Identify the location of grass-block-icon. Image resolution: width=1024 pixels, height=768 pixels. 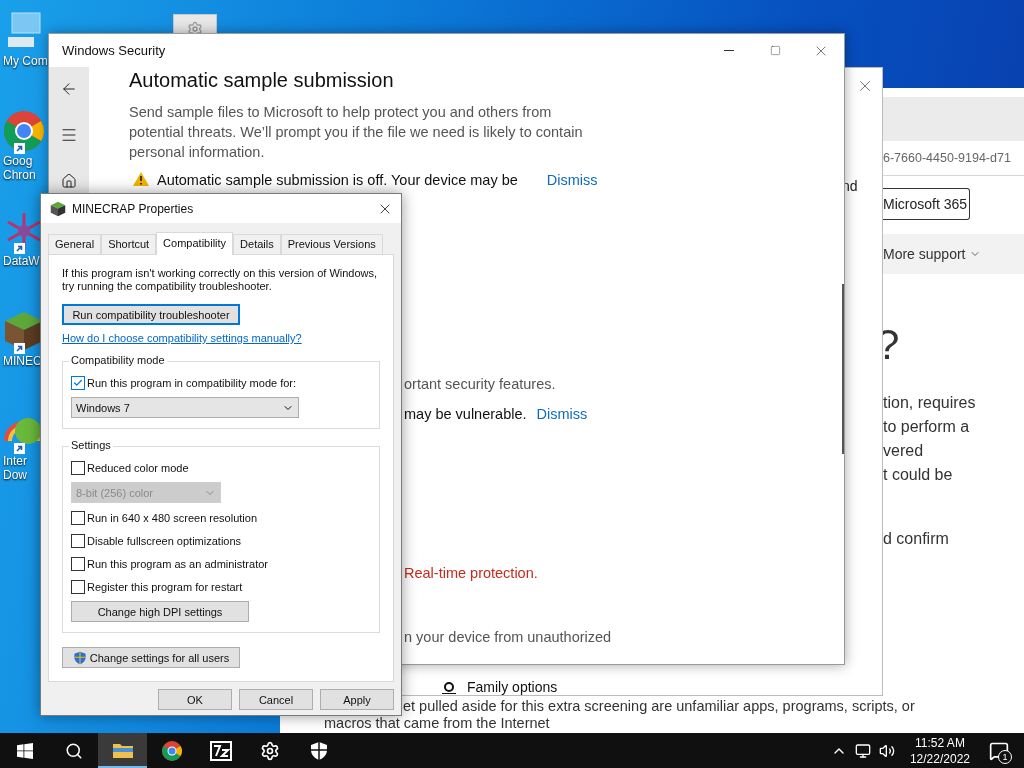
(58, 208).